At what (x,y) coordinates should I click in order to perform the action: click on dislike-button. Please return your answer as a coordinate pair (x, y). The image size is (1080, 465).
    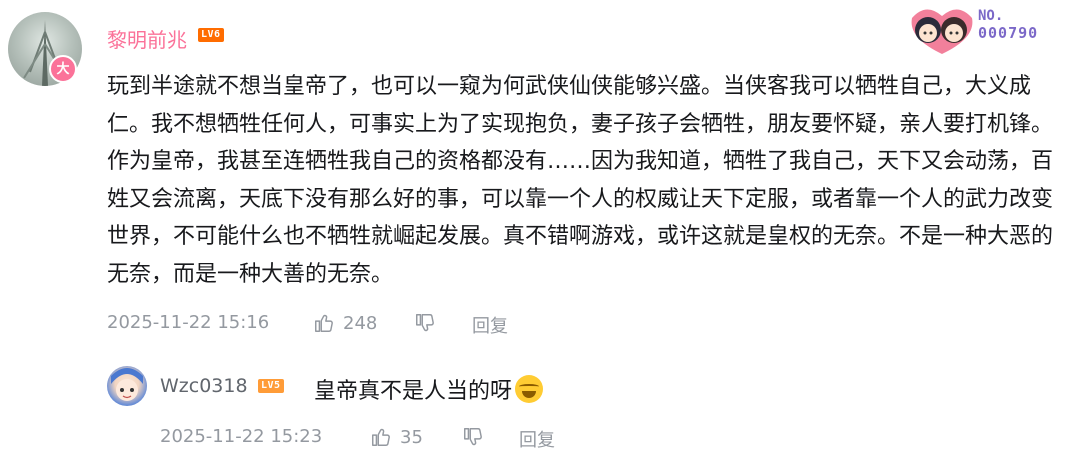
    Looking at the image, I should click on (429, 323).